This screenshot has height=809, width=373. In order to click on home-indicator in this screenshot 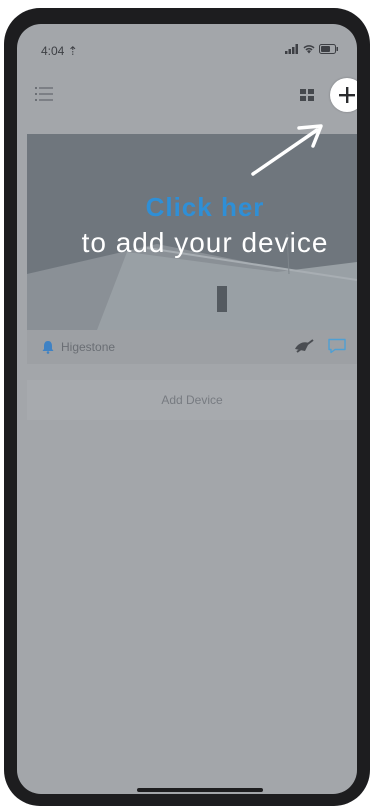, I will do `click(200, 790)`.